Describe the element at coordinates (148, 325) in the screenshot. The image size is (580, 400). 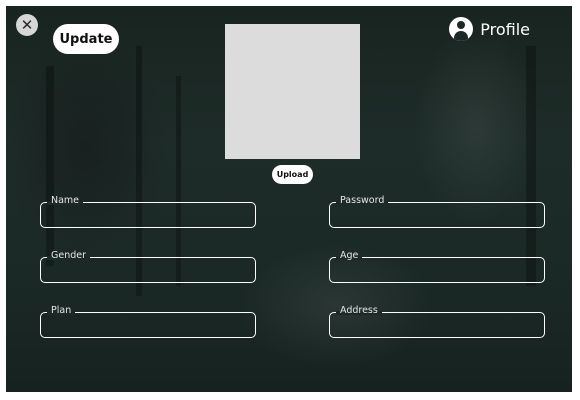
I see `plan-input` at that location.